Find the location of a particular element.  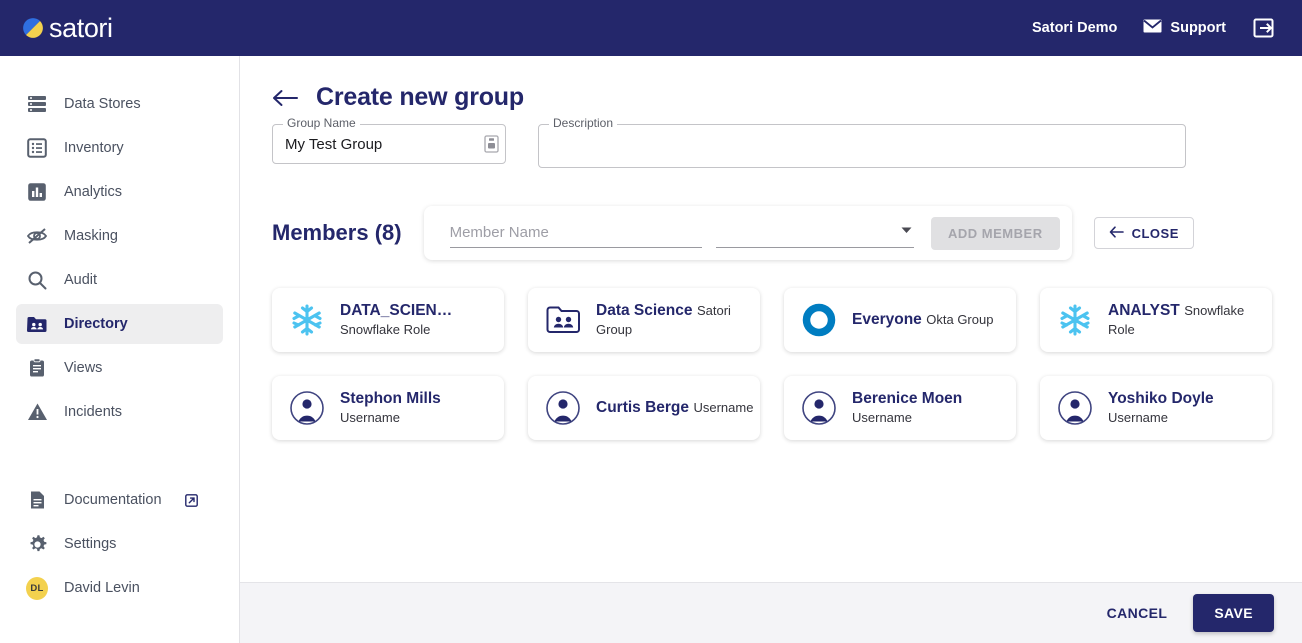

sidebar-item-data-stores: Data Stores is located at coordinates (119, 104).